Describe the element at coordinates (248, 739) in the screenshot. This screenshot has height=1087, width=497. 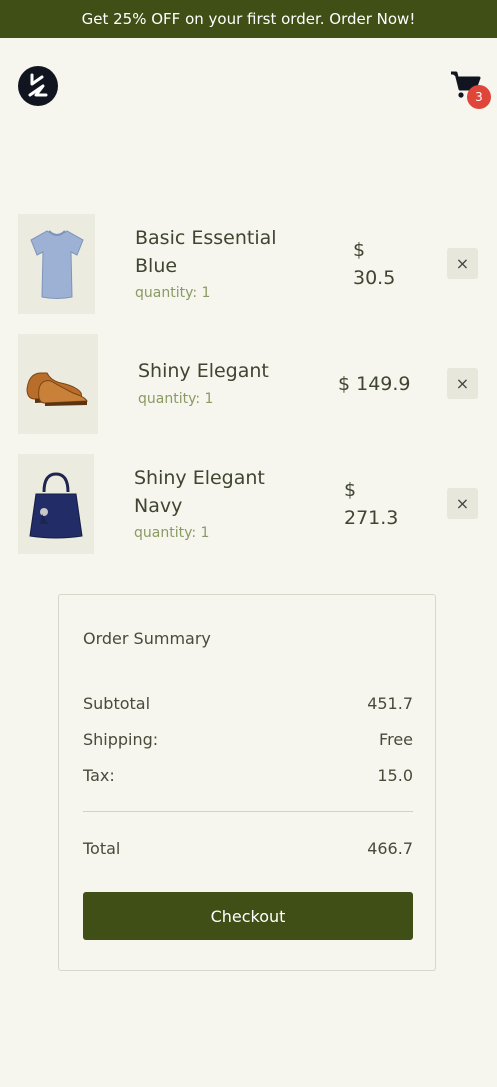
I see `shipping-row: Shipping: Free` at that location.